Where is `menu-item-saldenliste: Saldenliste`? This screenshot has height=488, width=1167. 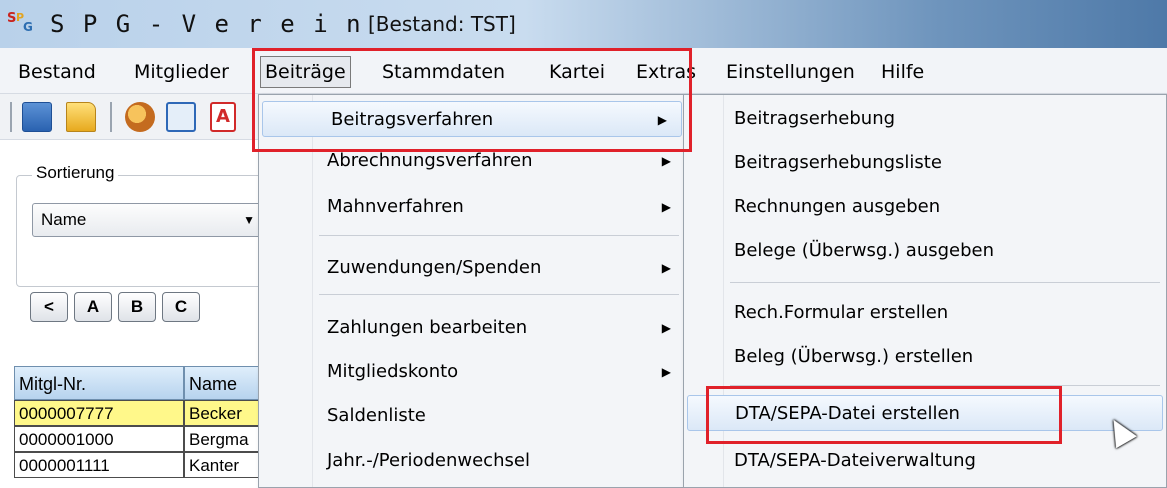 menu-item-saldenliste: Saldenliste is located at coordinates (472, 416).